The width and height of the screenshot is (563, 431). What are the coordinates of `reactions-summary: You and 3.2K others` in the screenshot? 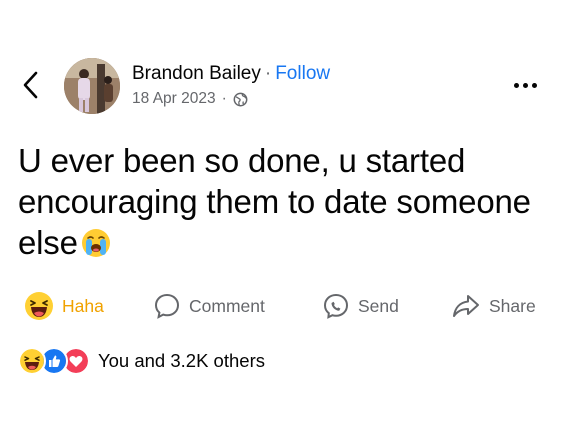 It's located at (141, 361).